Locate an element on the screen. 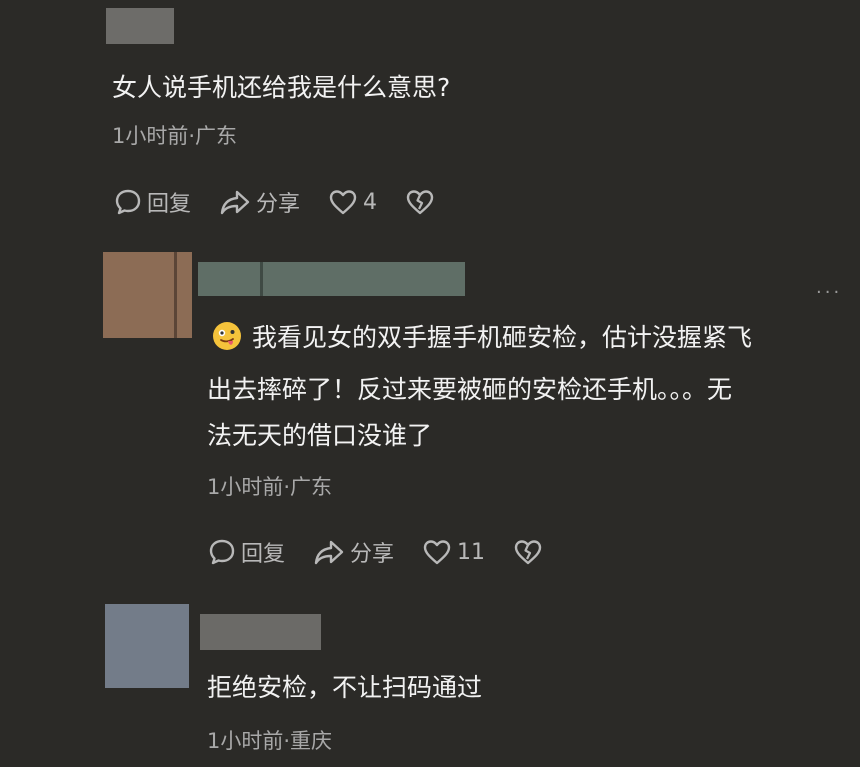 The height and width of the screenshot is (767, 860). comment-meta: 1小时前·重庆 is located at coordinates (270, 741).